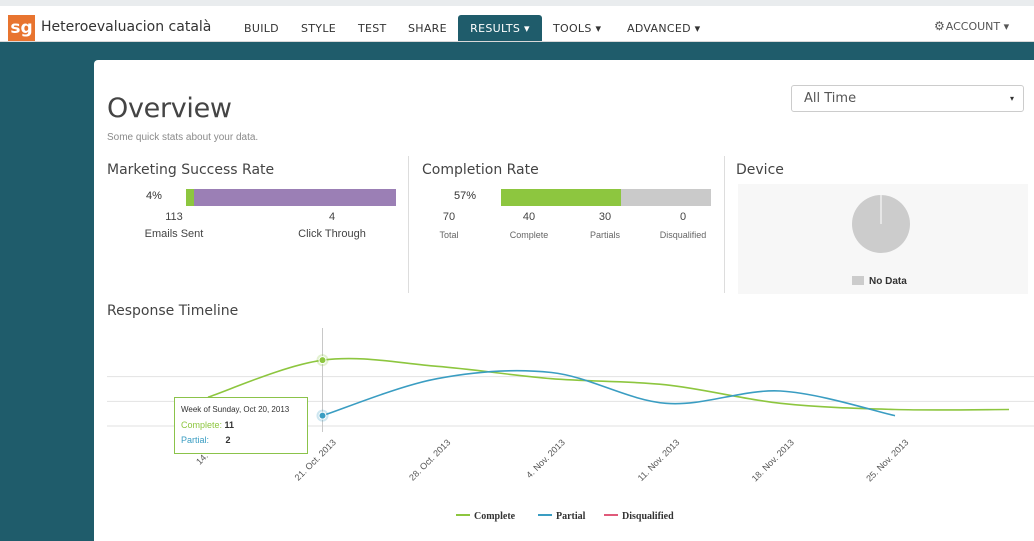 This screenshot has width=1034, height=541. I want to click on nav-build: BUILD, so click(261, 28).